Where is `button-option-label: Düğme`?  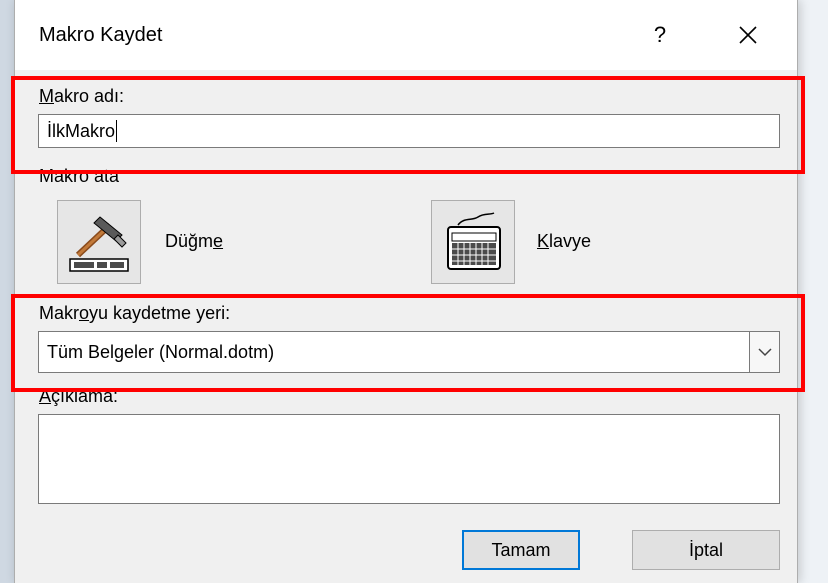
button-option-label: Düğme is located at coordinates (194, 241).